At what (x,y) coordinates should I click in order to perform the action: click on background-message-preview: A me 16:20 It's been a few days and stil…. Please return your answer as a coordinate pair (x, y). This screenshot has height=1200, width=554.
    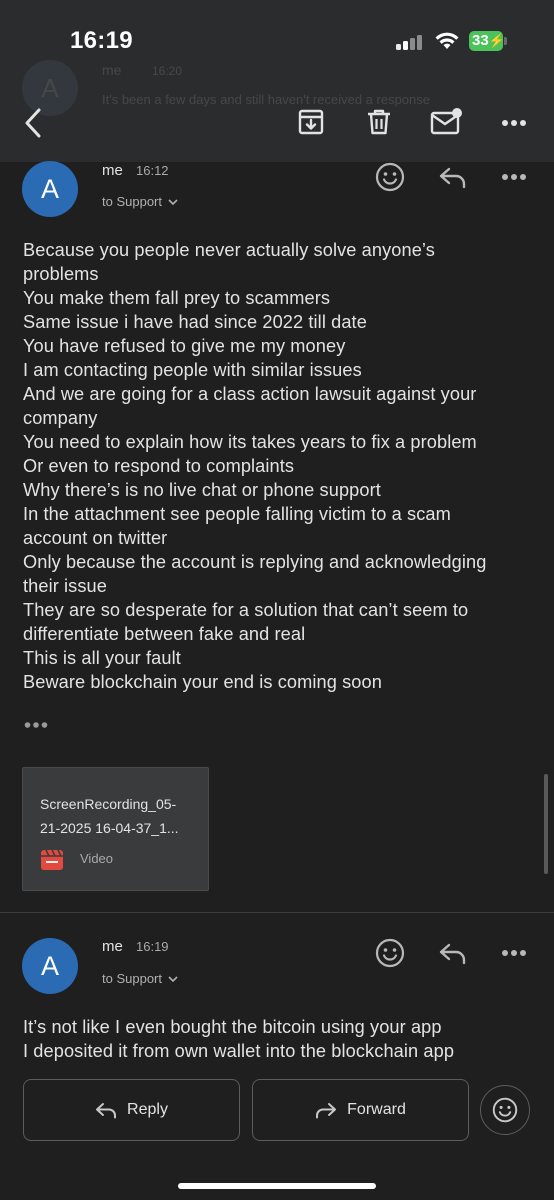
    Looking at the image, I should click on (287, 90).